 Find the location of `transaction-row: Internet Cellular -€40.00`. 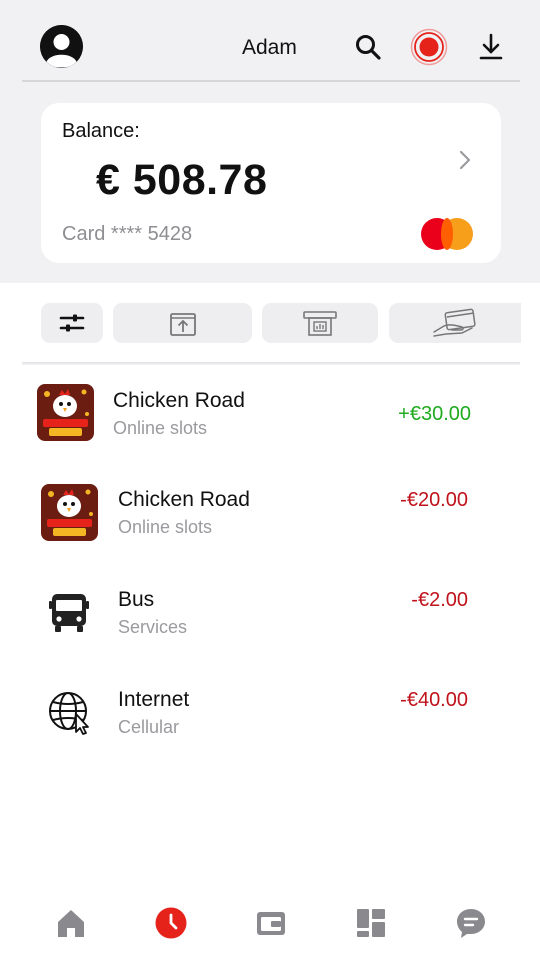

transaction-row: Internet Cellular -€40.00 is located at coordinates (270, 715).